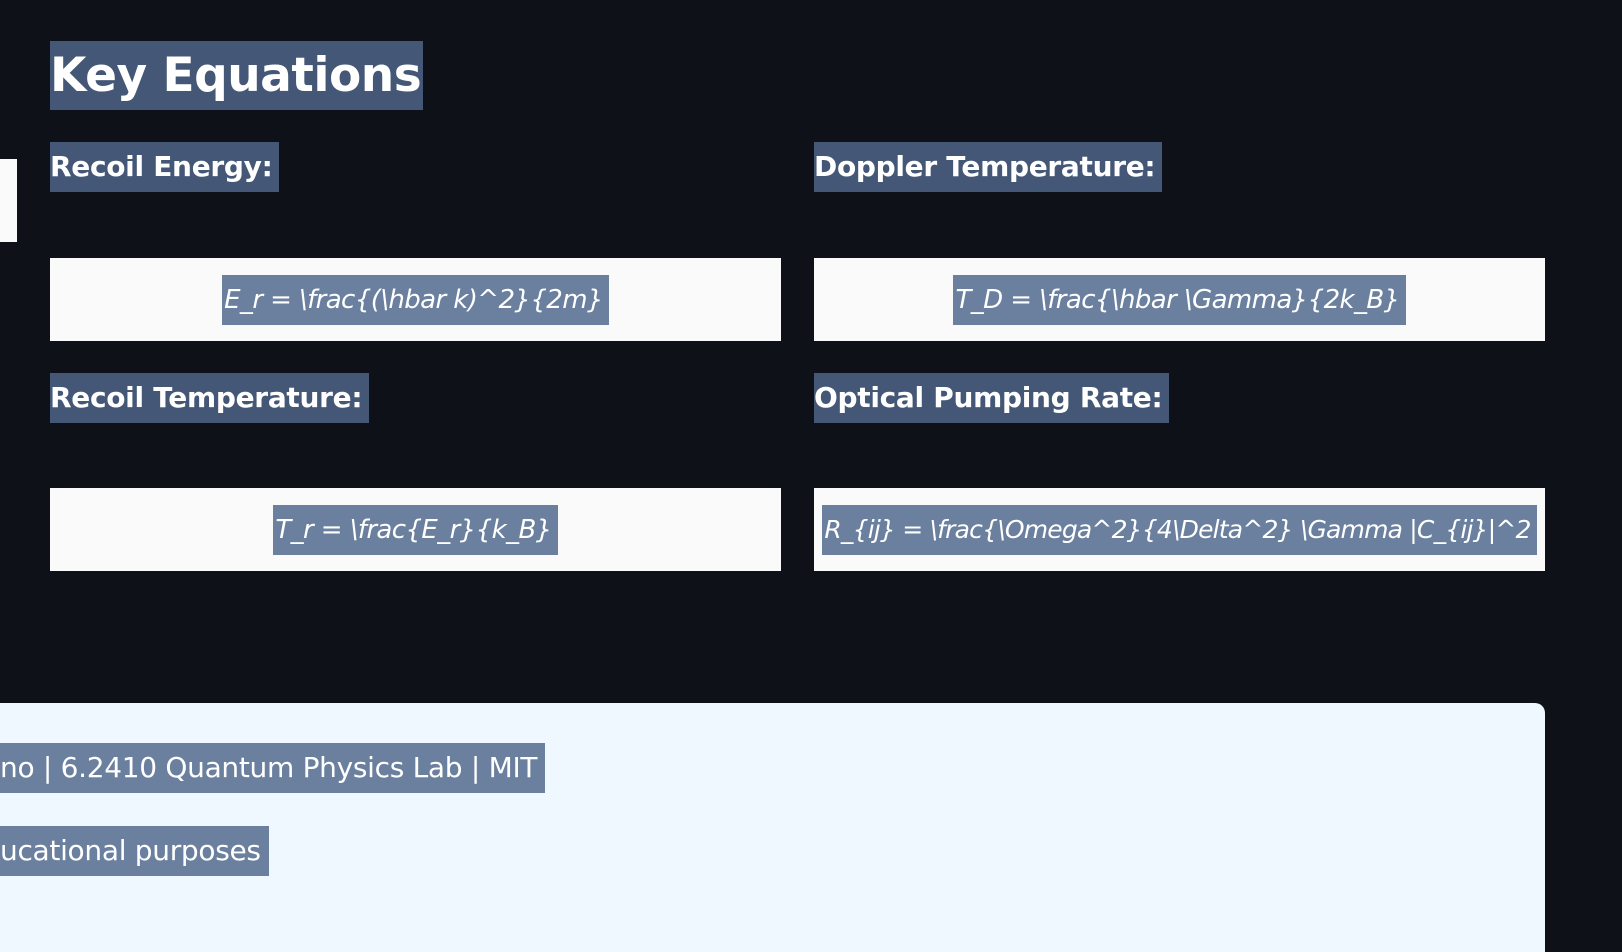 The image size is (1622, 952). I want to click on equation-label-recoil-temperature: Recoil Temperature:, so click(210, 398).